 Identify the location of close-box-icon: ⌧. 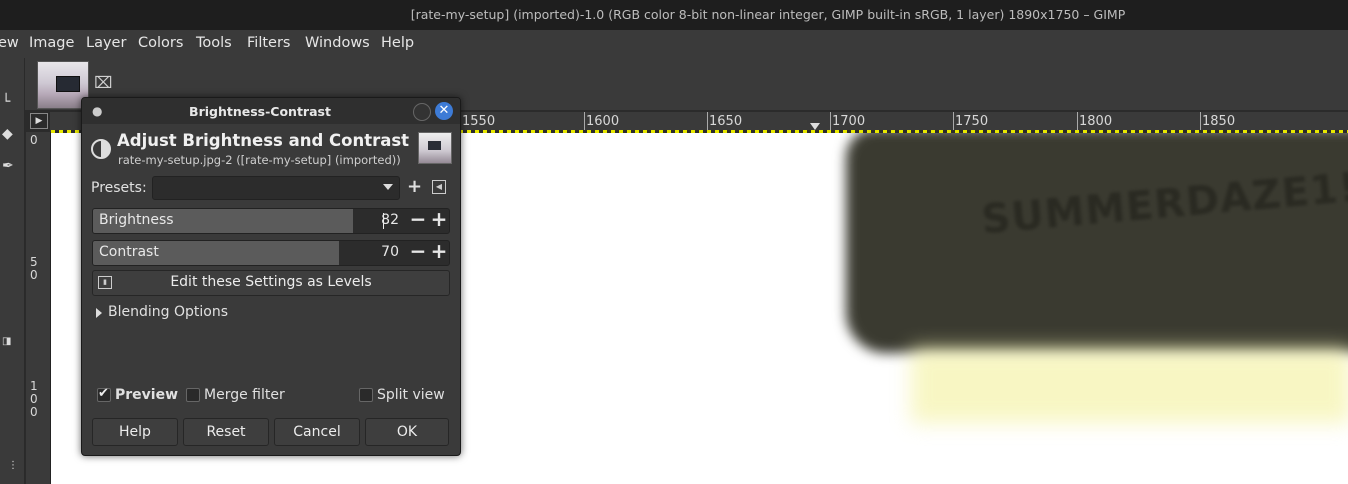
(103, 83).